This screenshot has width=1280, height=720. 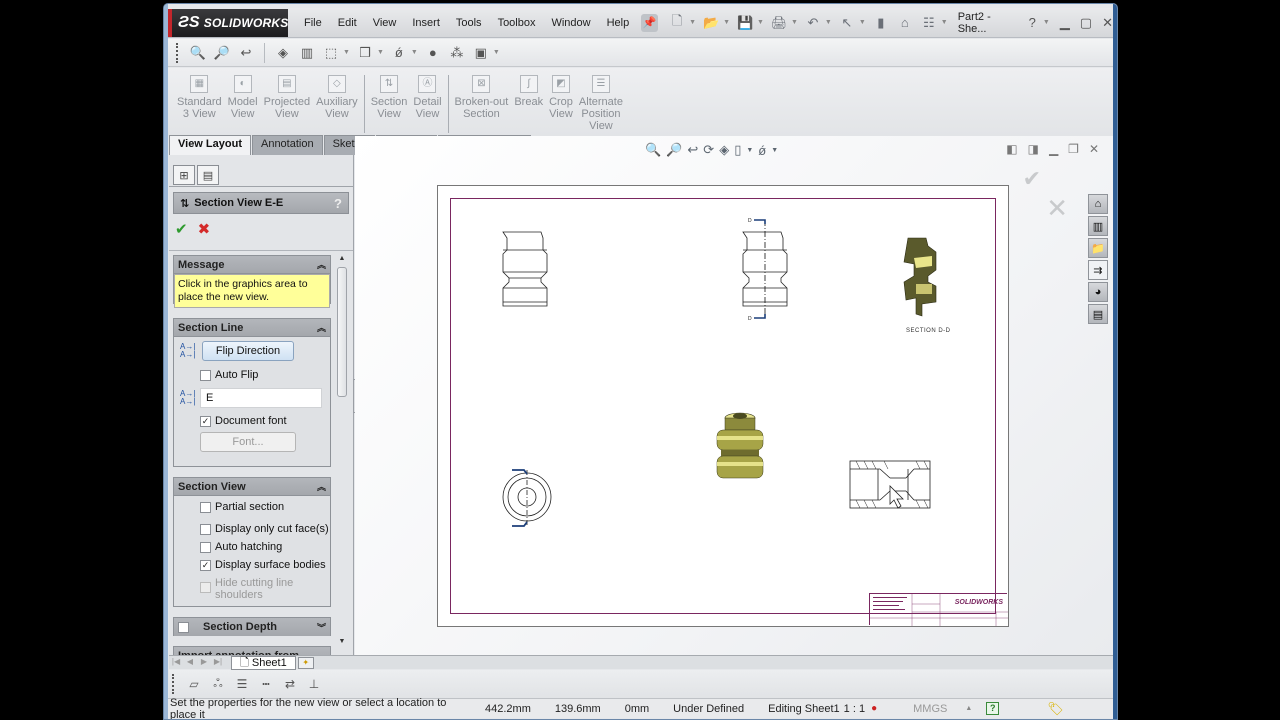 I want to click on toolbar-grip, so click(x=173, y=684).